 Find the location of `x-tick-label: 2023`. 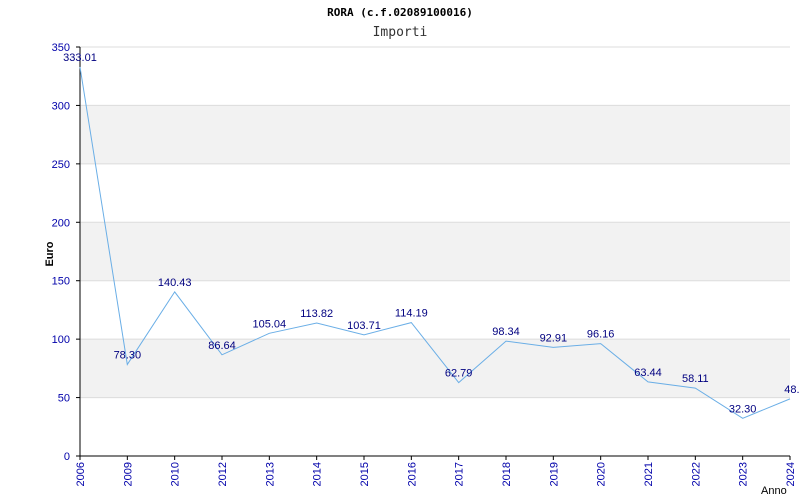

x-tick-label: 2023 is located at coordinates (744, 474).